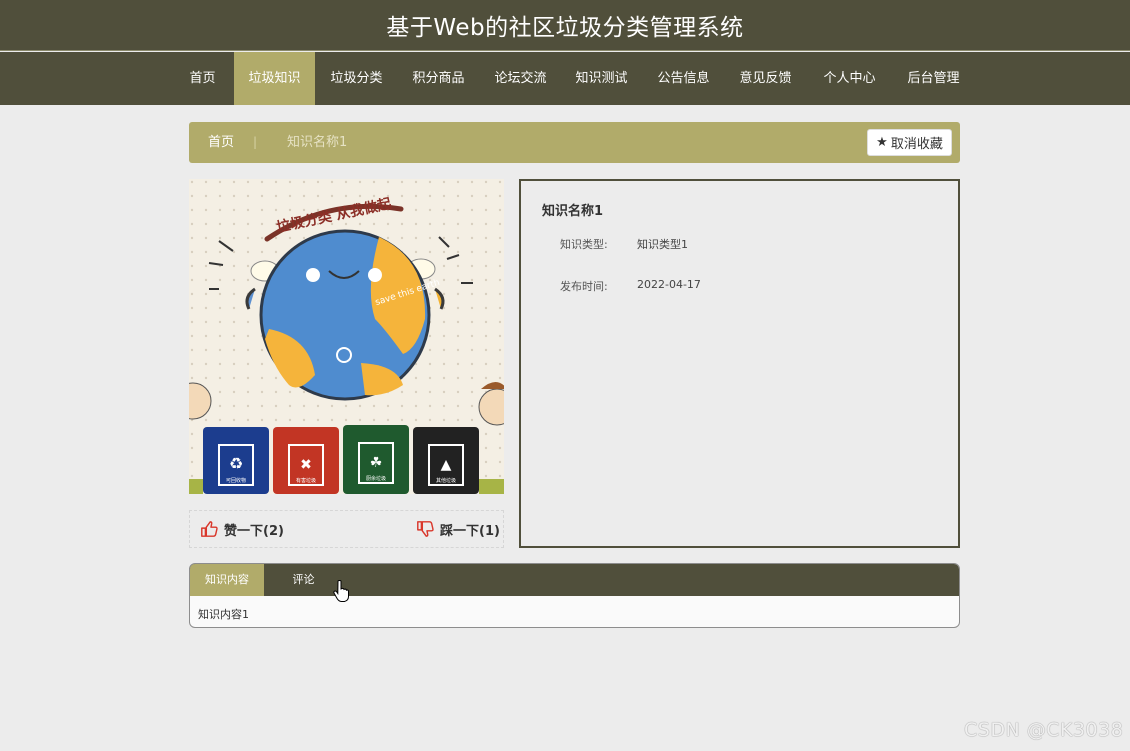 The height and width of the screenshot is (751, 1130). I want to click on thumbs-down-icon, so click(425, 529).